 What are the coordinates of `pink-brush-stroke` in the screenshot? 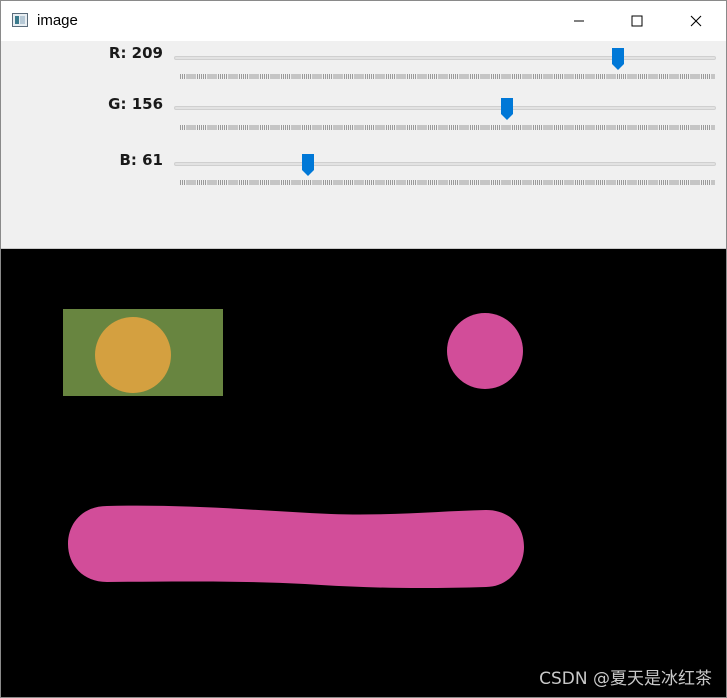 It's located at (296, 547).